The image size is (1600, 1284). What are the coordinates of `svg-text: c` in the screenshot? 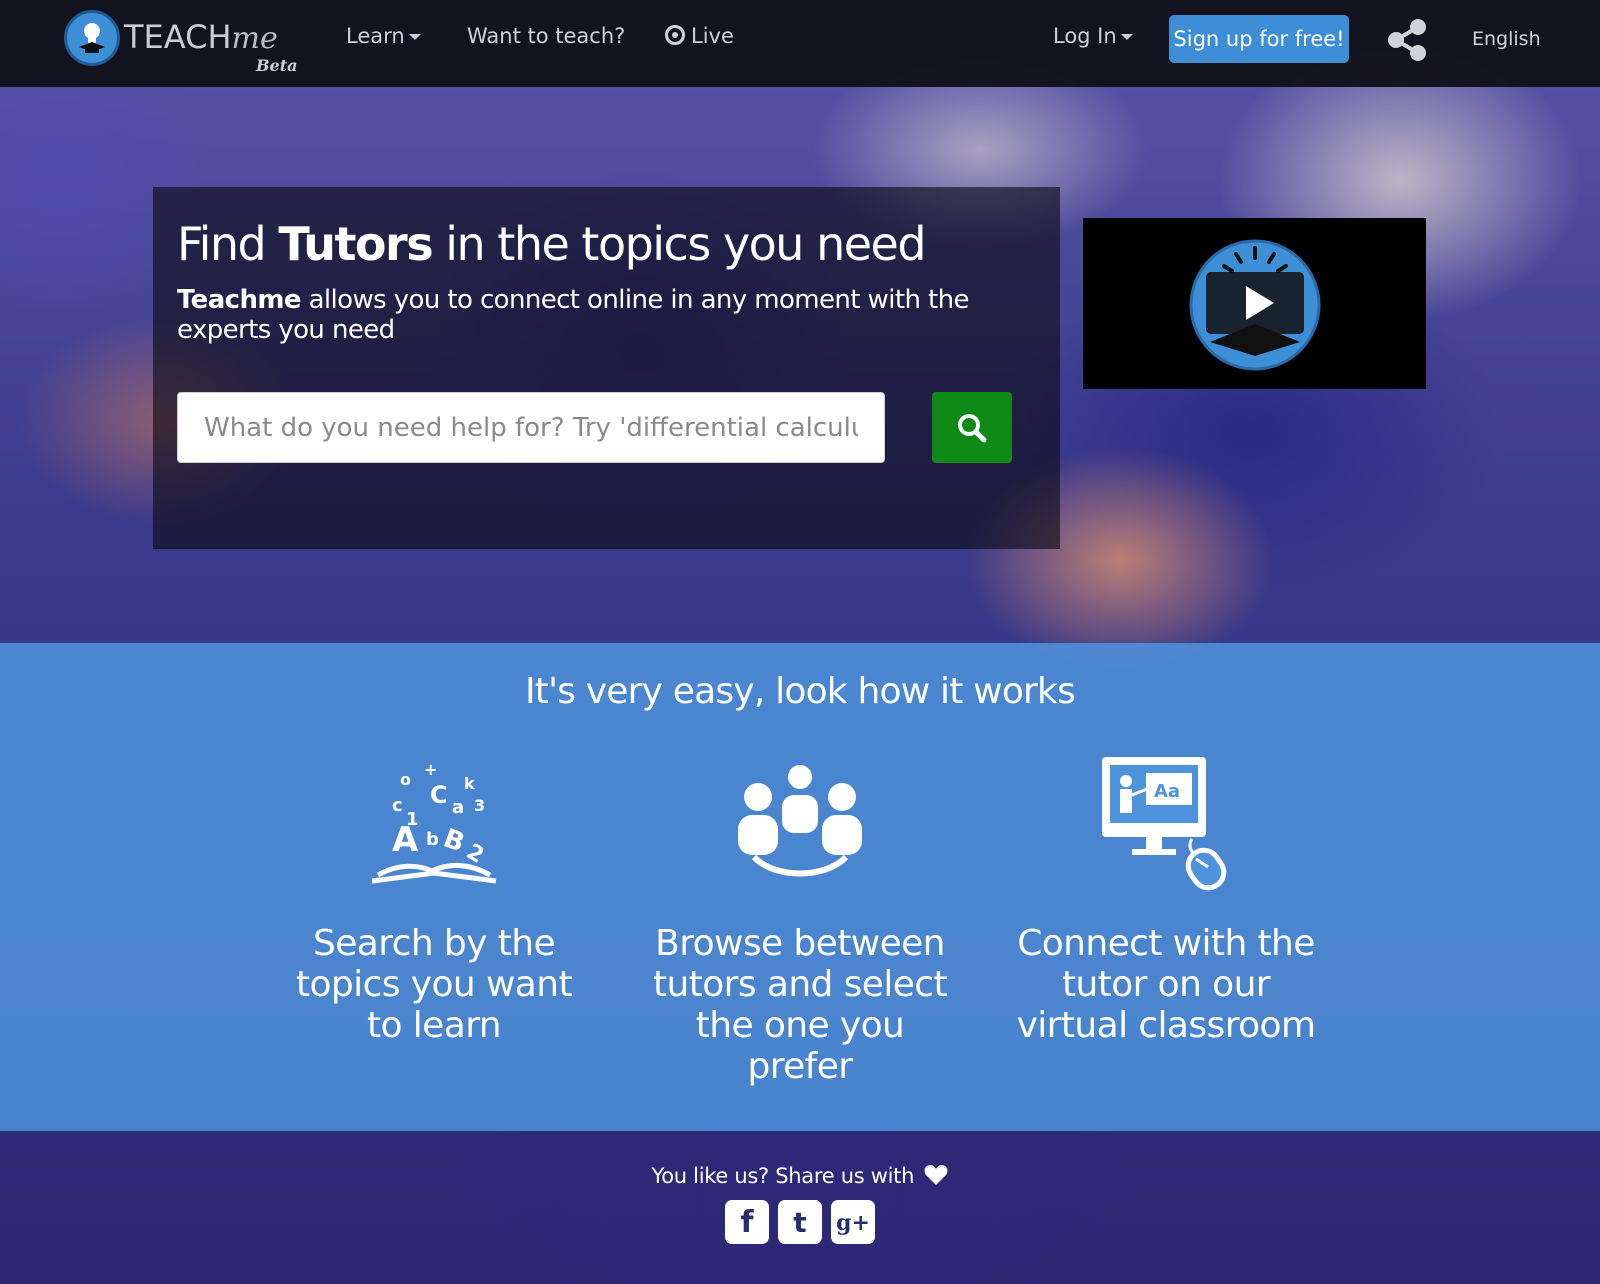 It's located at (397, 805).